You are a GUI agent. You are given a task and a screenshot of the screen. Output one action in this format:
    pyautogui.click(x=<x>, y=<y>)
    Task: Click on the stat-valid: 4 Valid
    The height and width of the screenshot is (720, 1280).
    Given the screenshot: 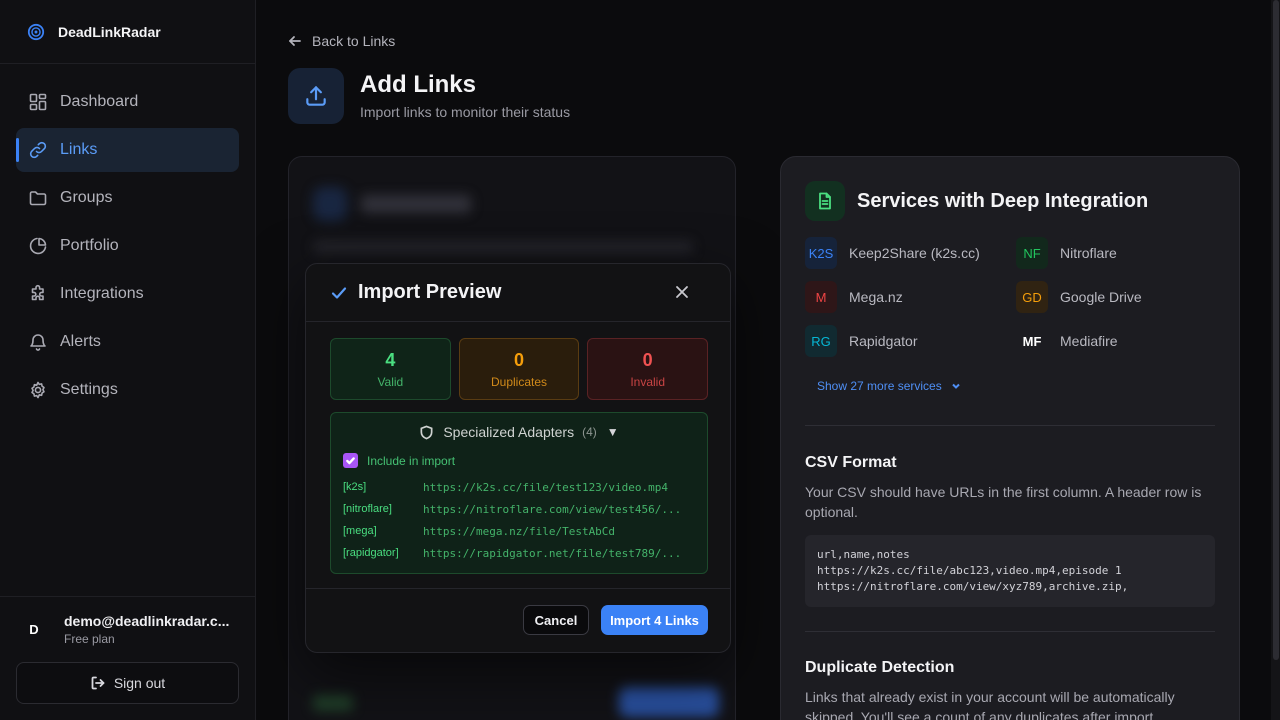 What is the action you would take?
    pyautogui.click(x=390, y=369)
    